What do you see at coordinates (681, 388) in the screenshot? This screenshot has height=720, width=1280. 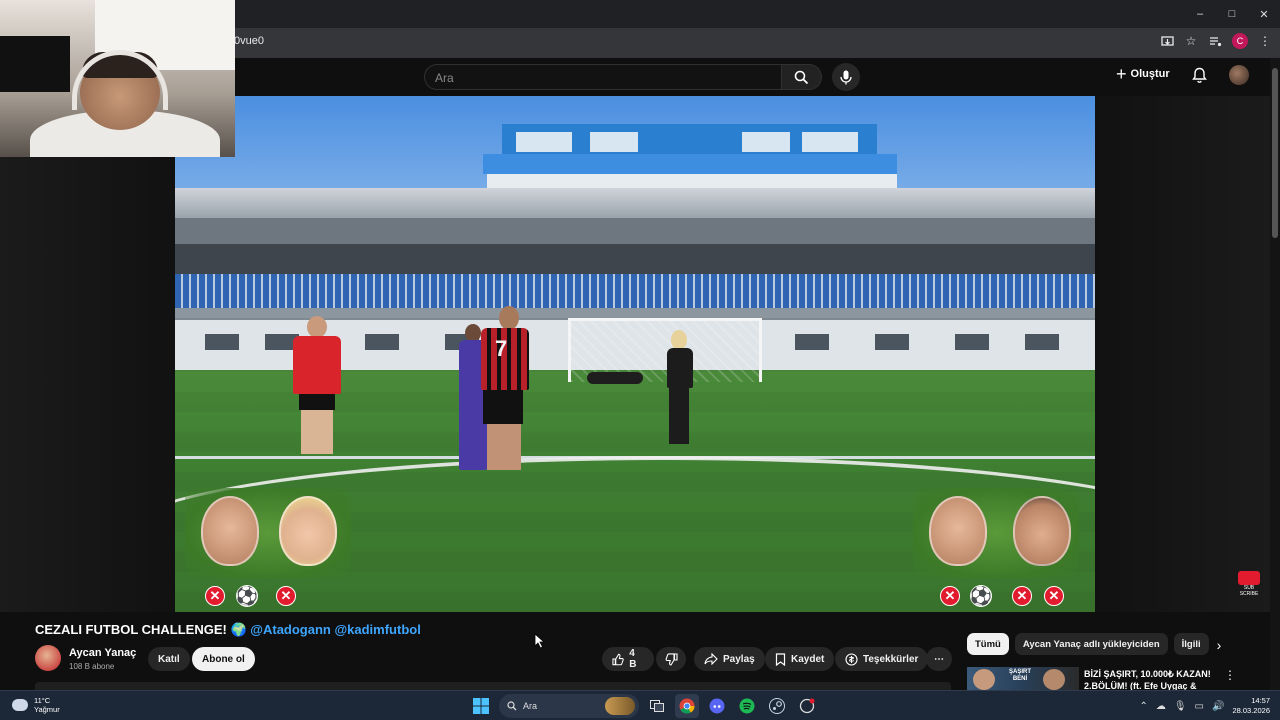 I see `player-blonde` at bounding box center [681, 388].